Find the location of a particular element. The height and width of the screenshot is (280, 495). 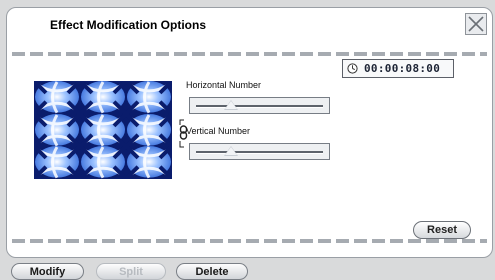

bottom-toolbar: Modify Split Delete is located at coordinates (247, 271).